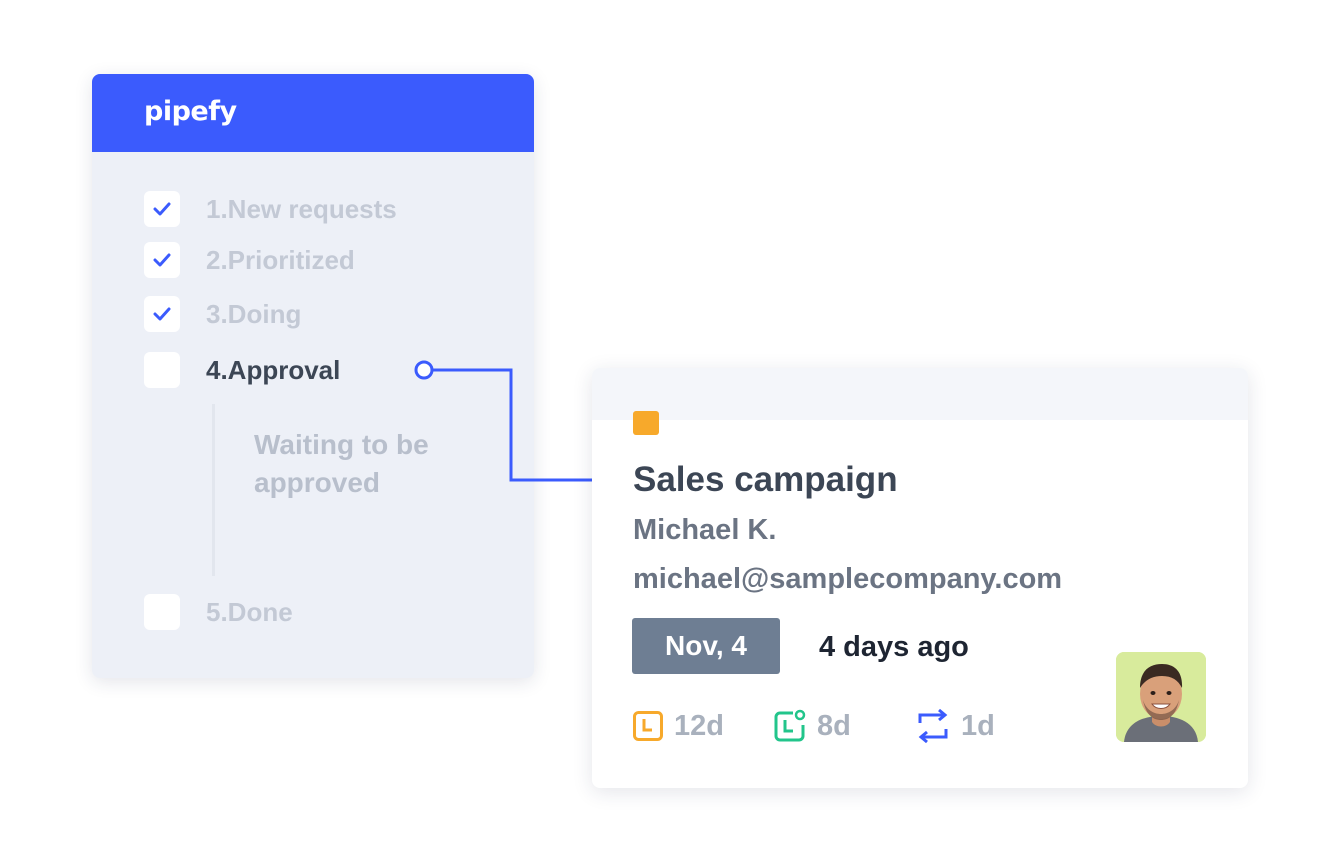  What do you see at coordinates (790, 725) in the screenshot?
I see `phase-time-icon` at bounding box center [790, 725].